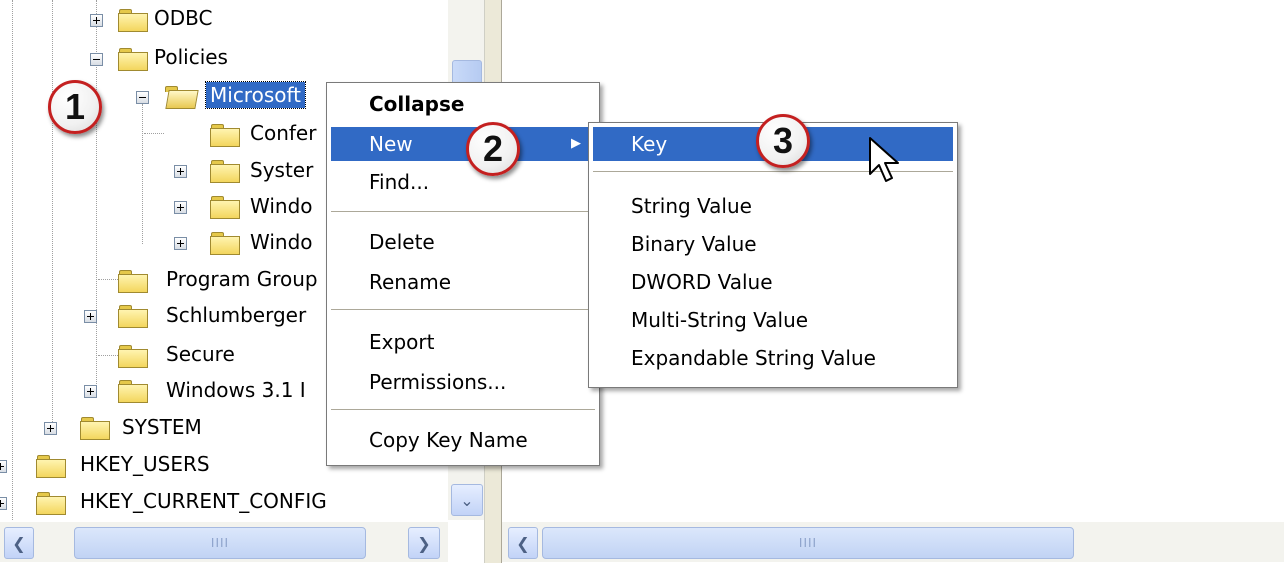 The width and height of the screenshot is (1284, 563). I want to click on expand-windows-1-button, so click(180, 207).